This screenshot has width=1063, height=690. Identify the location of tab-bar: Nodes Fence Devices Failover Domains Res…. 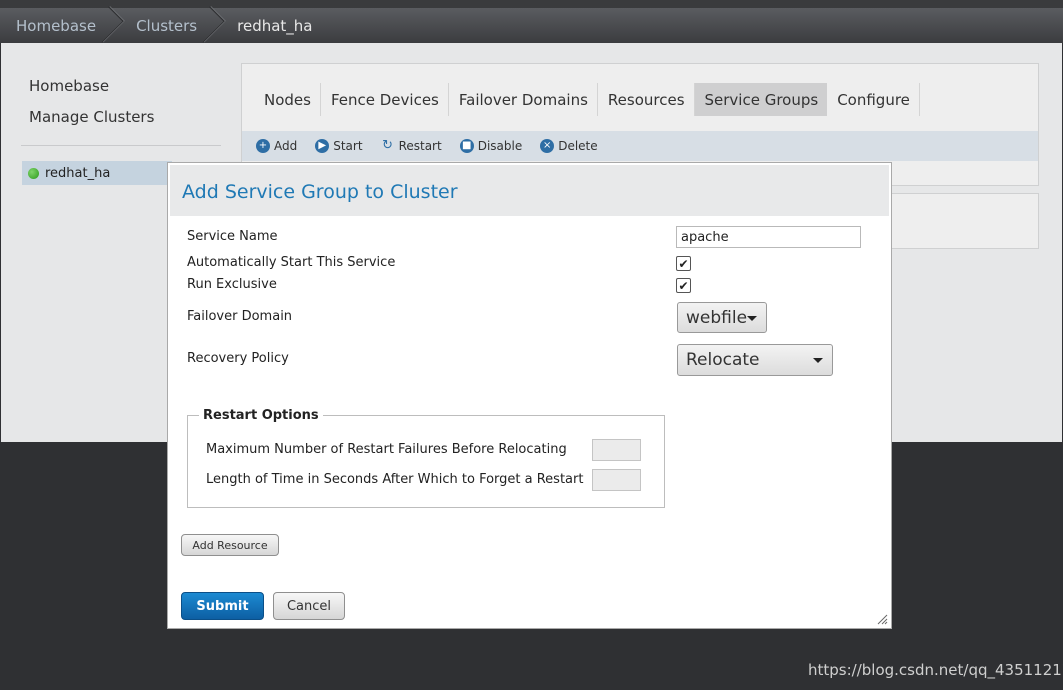
(587, 99).